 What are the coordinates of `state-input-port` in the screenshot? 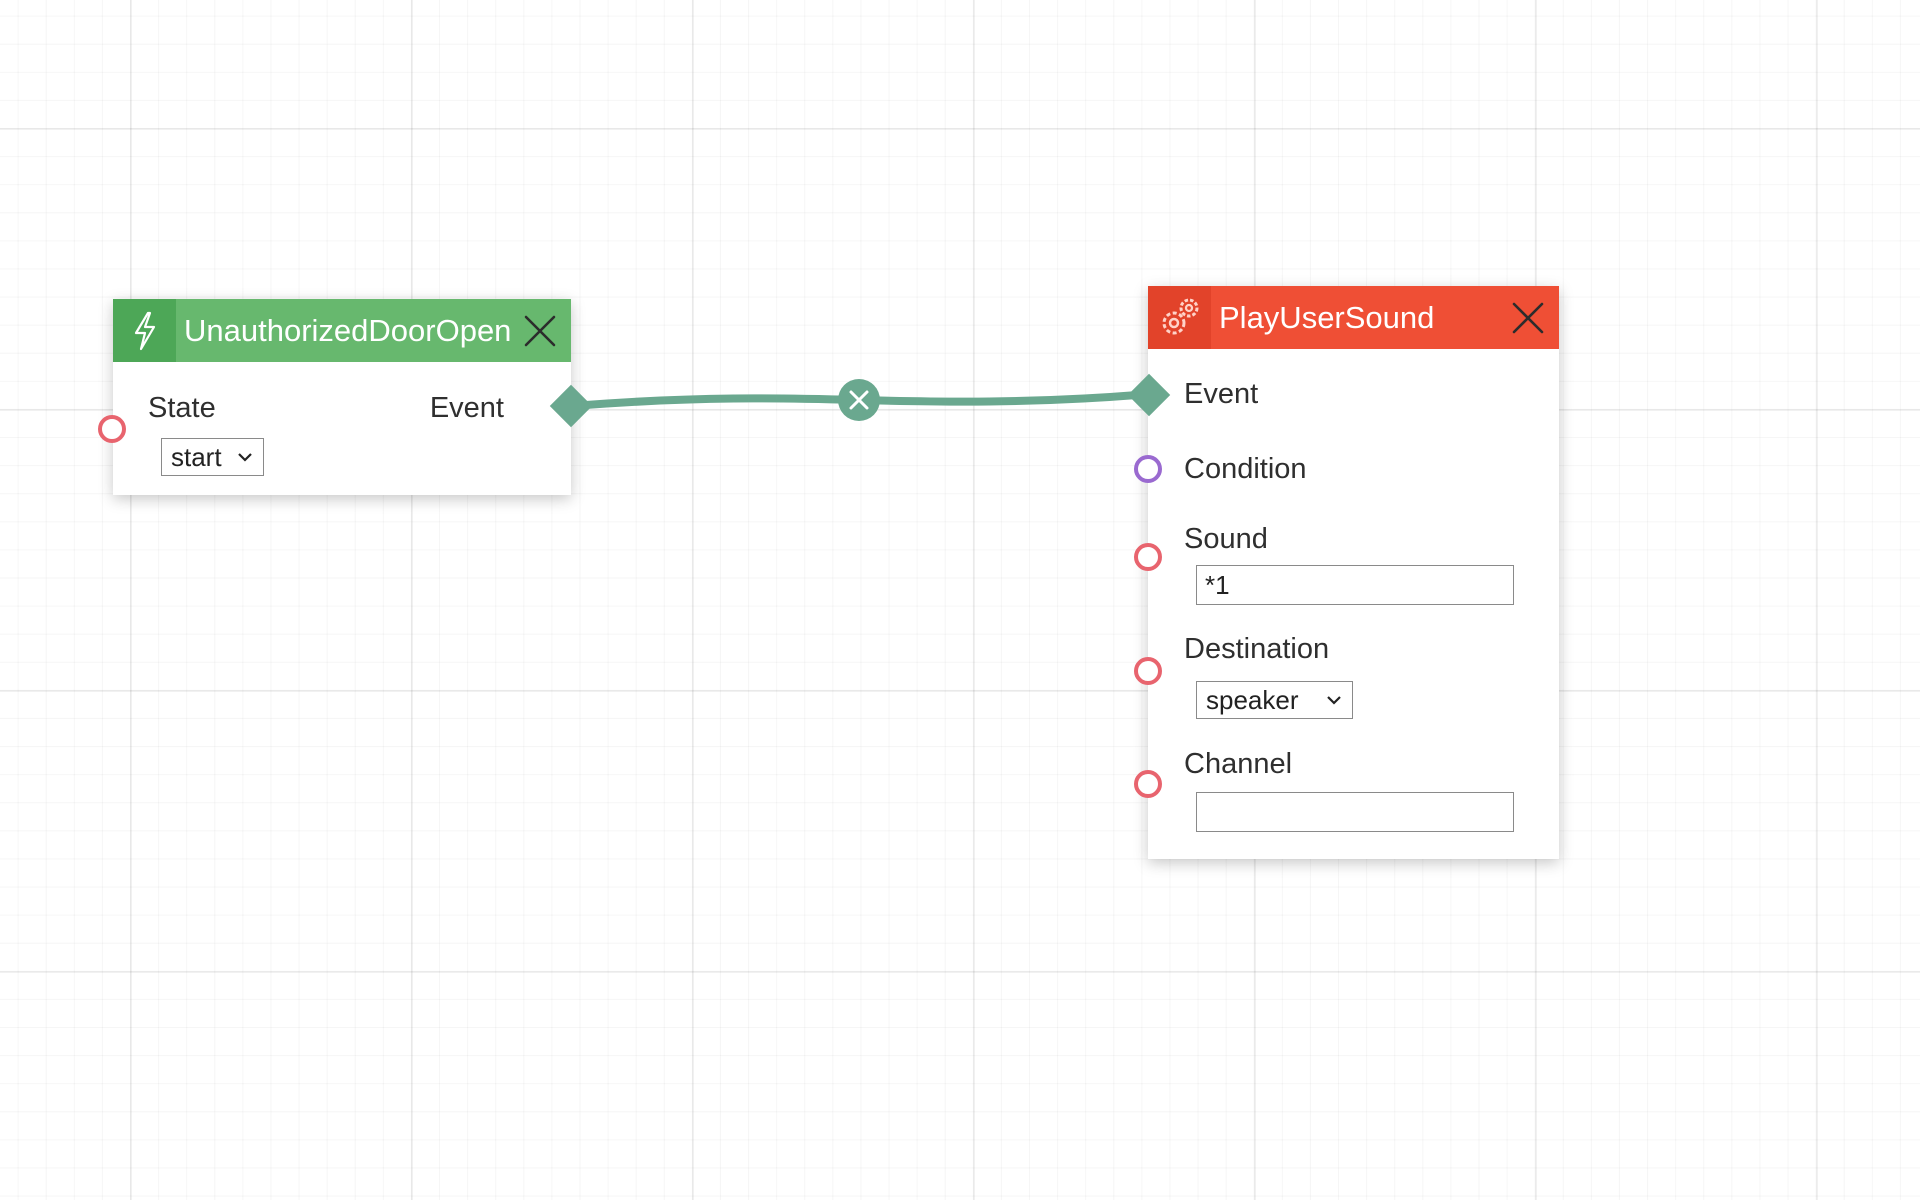 It's located at (112, 429).